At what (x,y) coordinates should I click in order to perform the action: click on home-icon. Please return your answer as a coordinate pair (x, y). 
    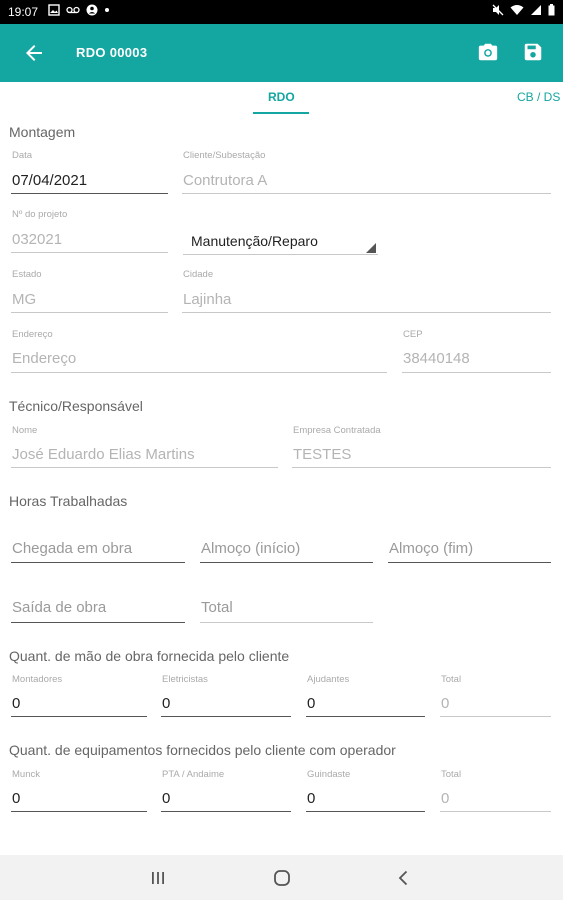
    Looking at the image, I should click on (282, 878).